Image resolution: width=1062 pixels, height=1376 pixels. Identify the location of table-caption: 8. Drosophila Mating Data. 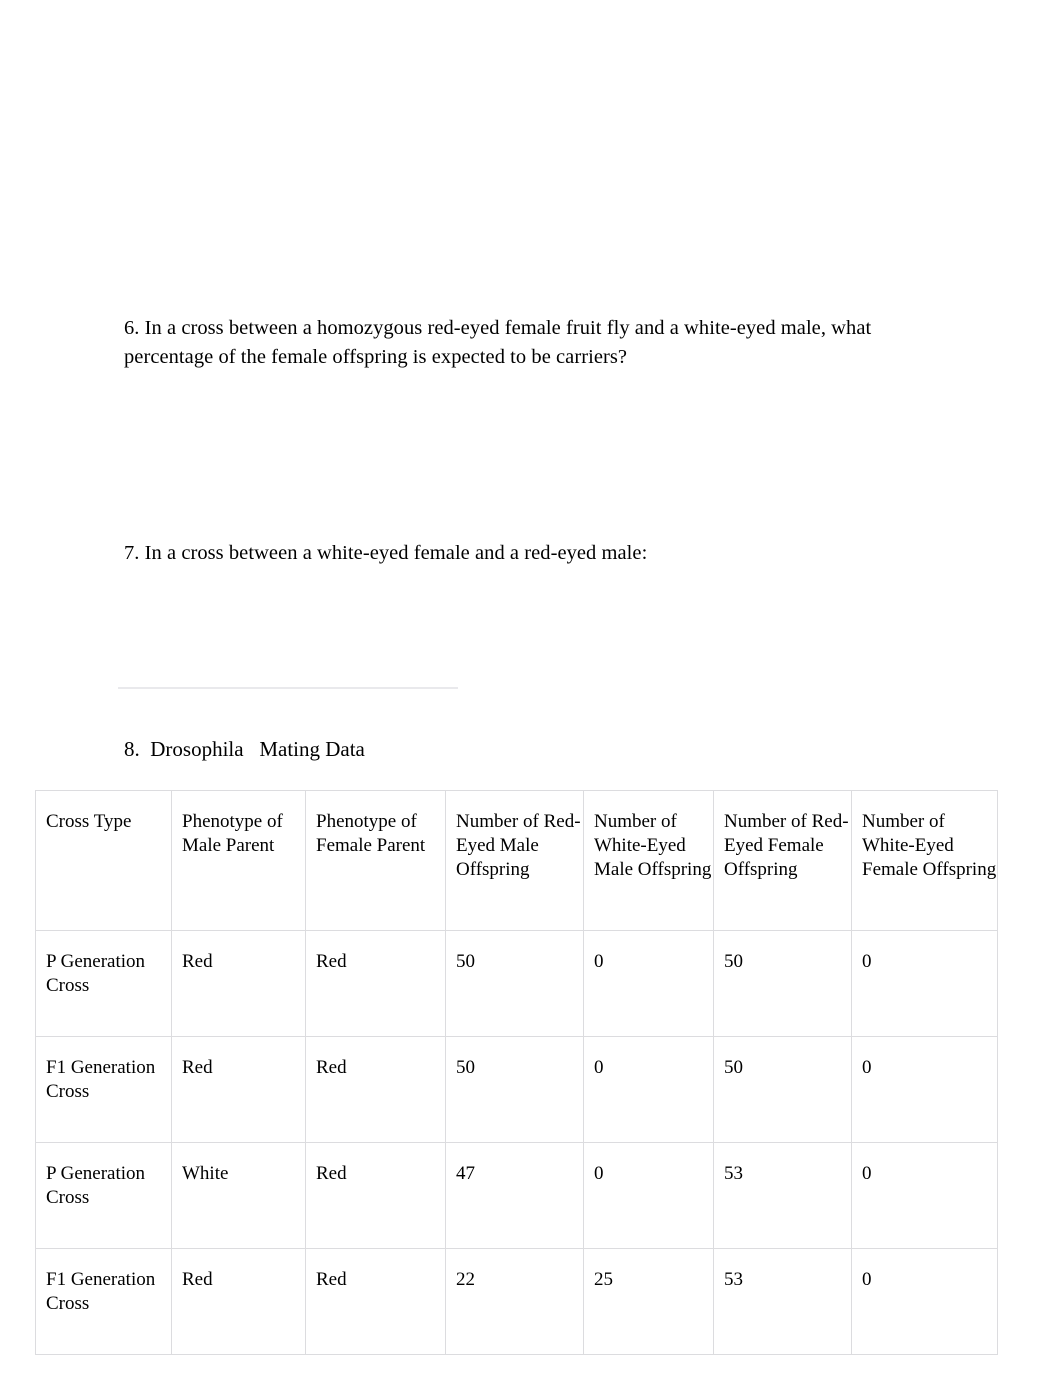
(244, 749).